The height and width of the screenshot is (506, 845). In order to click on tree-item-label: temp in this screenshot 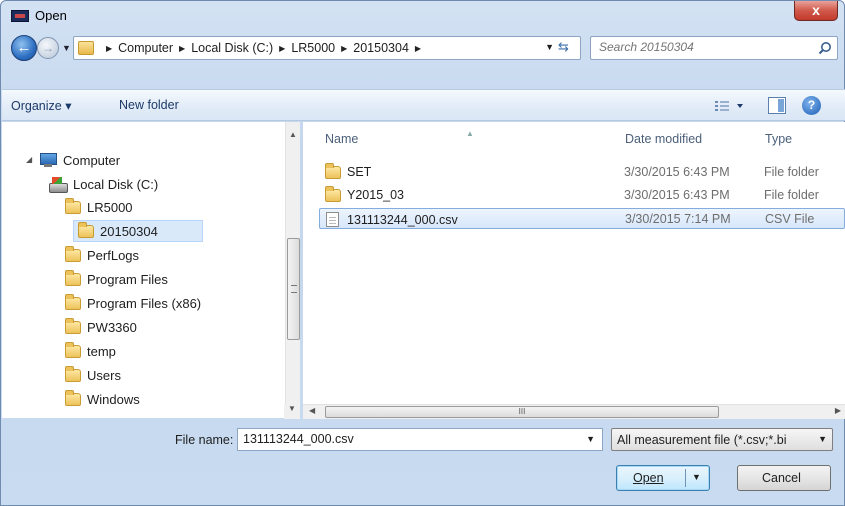, I will do `click(101, 351)`.